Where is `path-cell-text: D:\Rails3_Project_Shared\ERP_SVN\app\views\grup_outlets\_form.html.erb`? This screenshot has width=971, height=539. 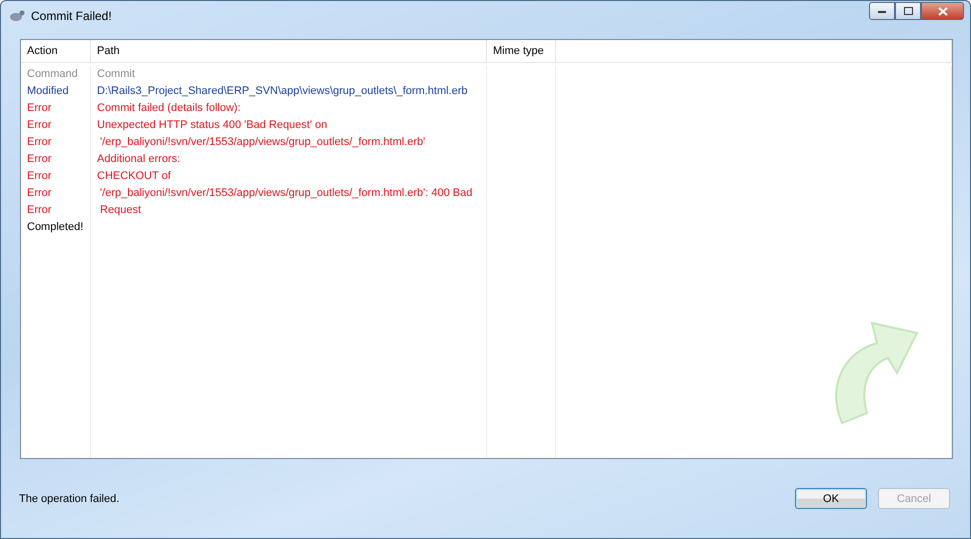
path-cell-text: D:\Rails3_Project_Shared\ERP_SVN\app\views\grup_outlets\_form.html.erb is located at coordinates (282, 91).